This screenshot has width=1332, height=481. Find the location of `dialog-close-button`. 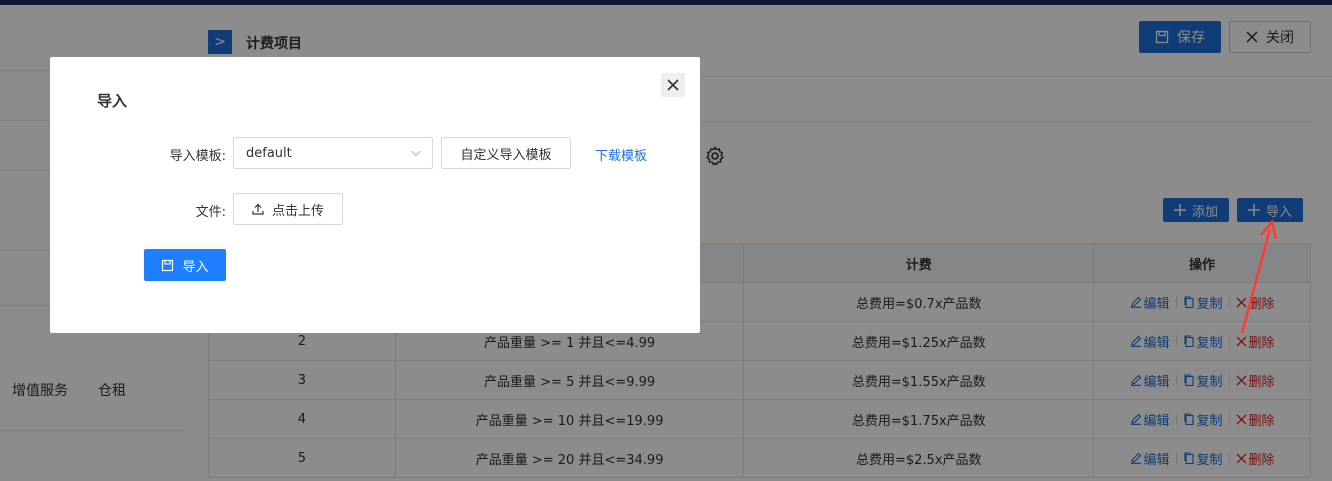

dialog-close-button is located at coordinates (673, 85).